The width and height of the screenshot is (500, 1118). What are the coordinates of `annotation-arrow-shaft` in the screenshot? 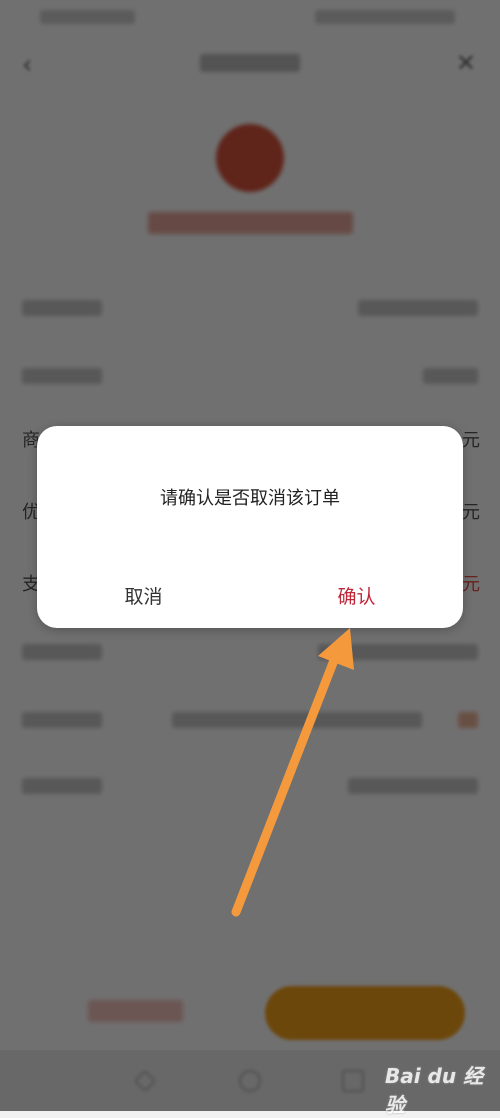 It's located at (287, 781).